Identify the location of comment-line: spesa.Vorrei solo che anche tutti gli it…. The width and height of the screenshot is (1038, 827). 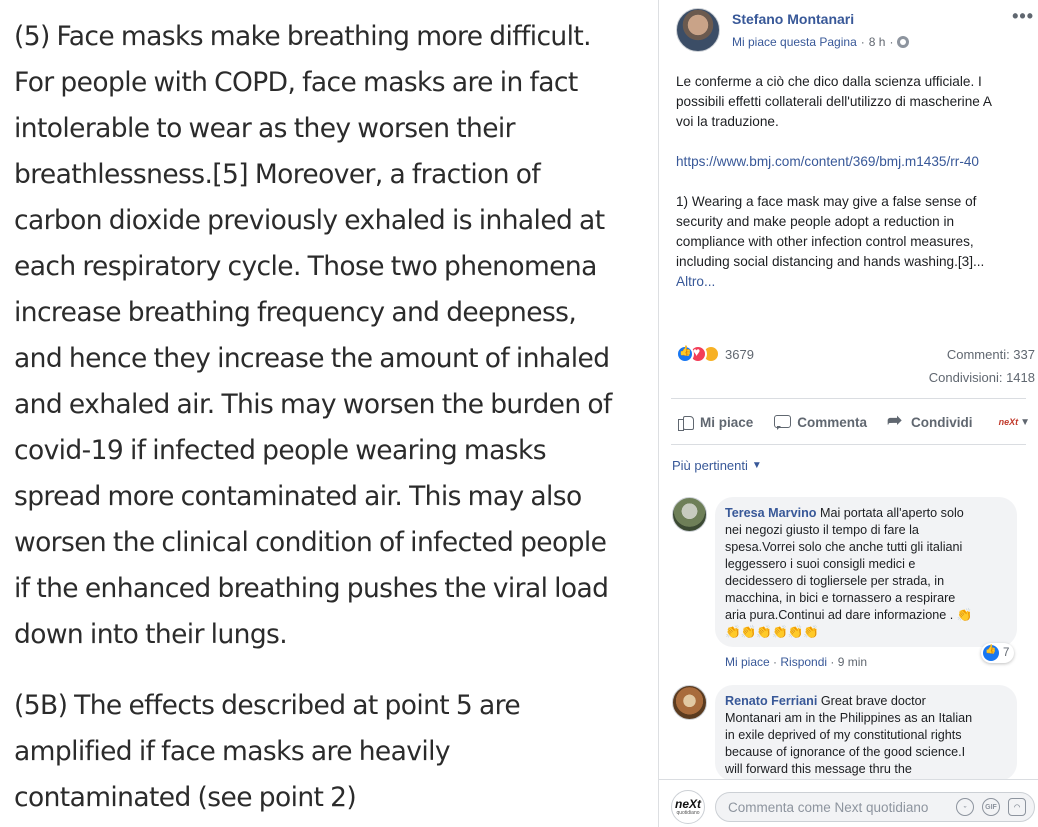
(844, 547).